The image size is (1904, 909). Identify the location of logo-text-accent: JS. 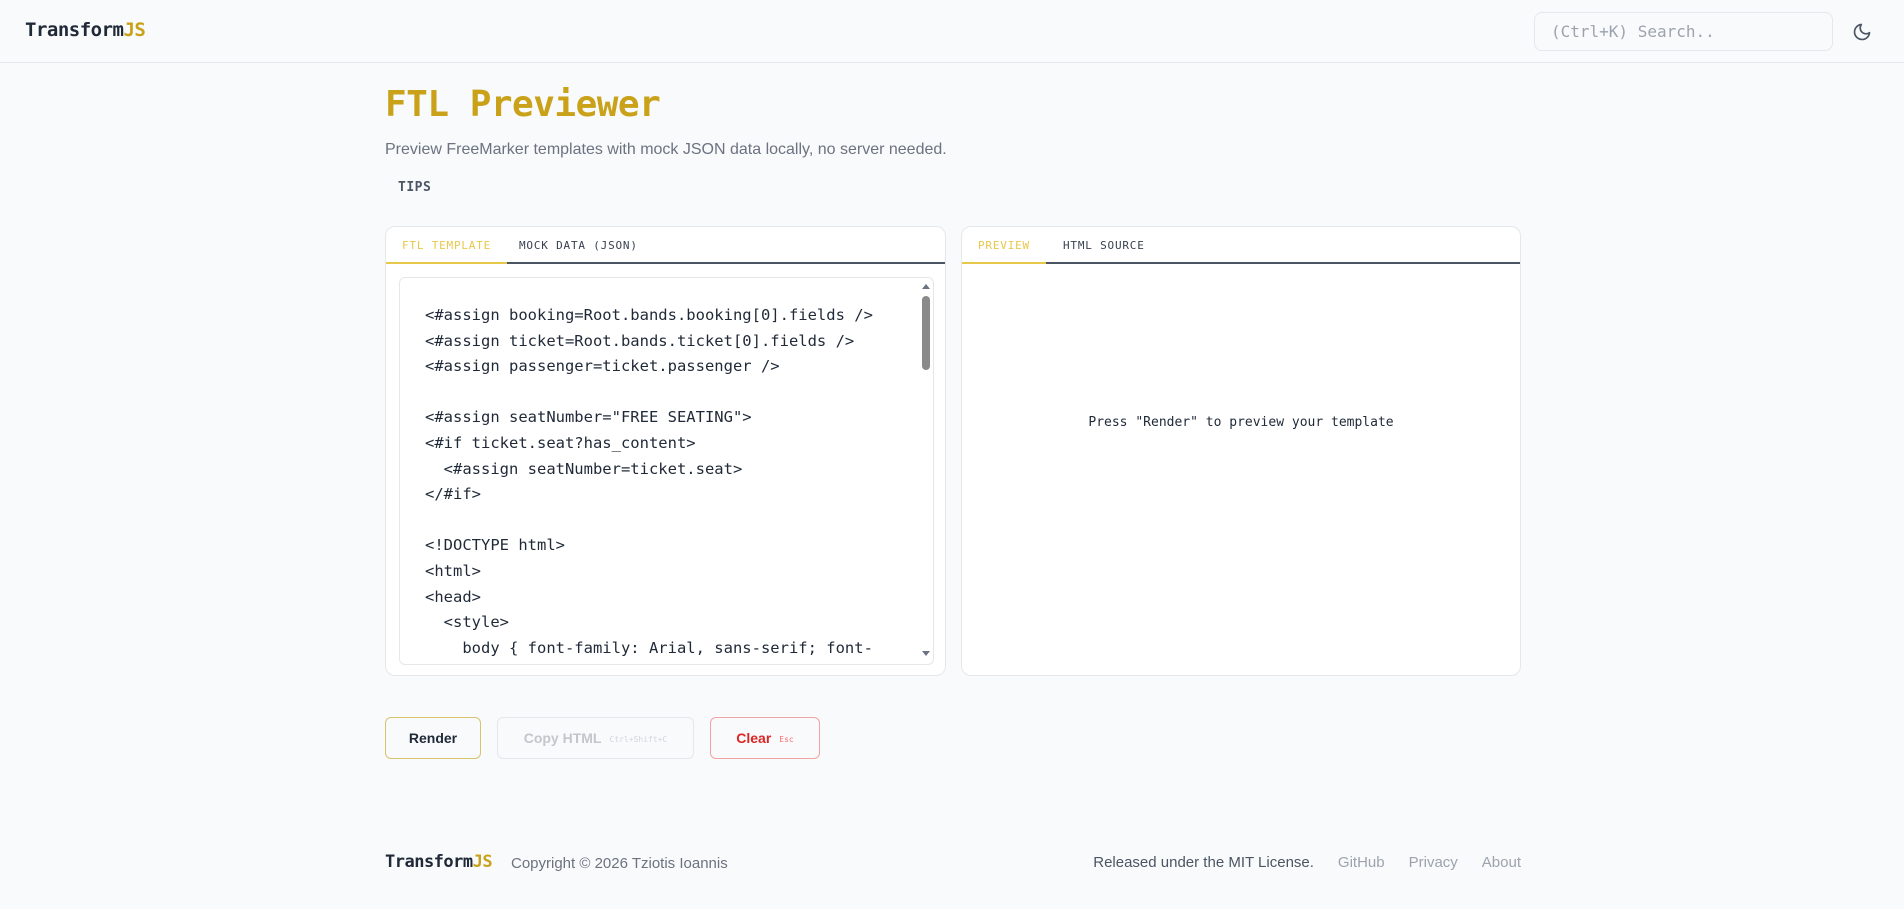
(134, 30).